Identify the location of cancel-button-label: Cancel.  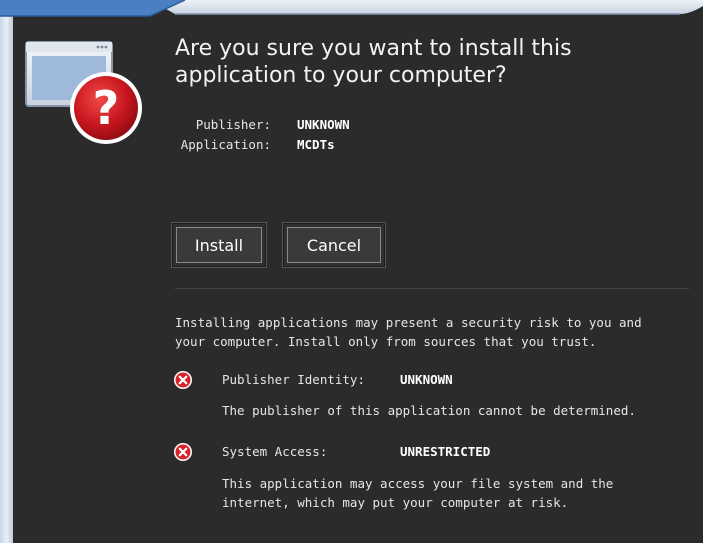
(334, 245).